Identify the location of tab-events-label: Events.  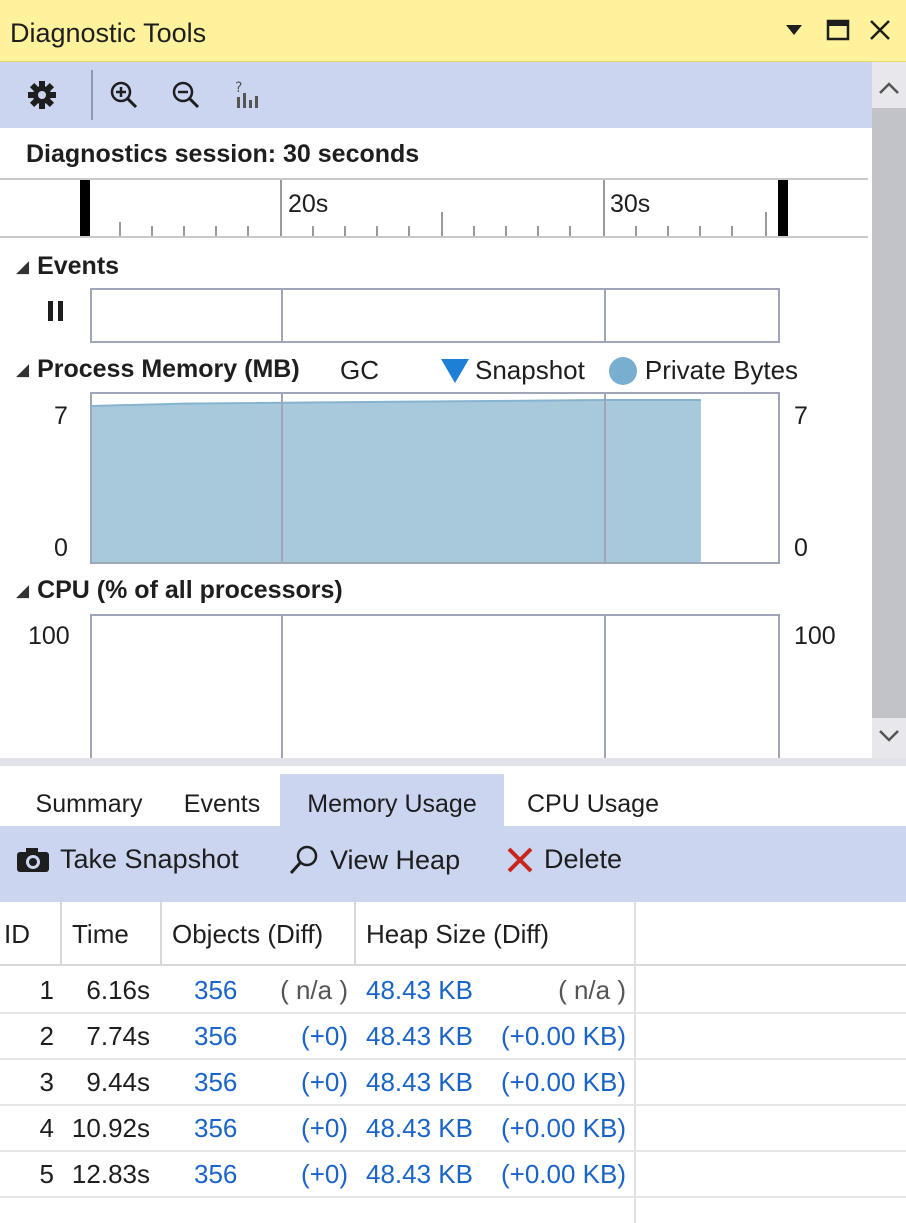
(222, 803).